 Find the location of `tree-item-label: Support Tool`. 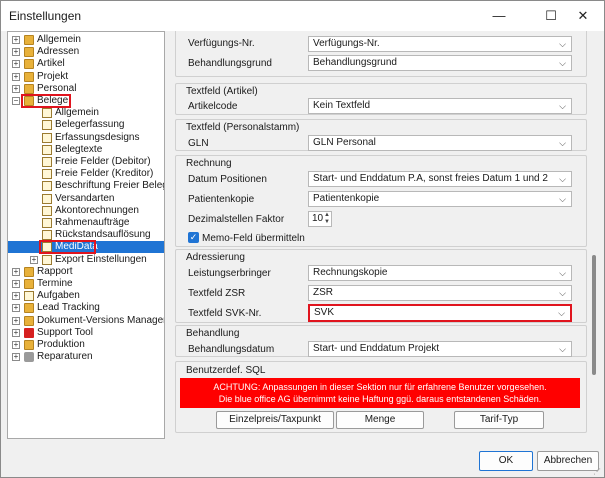

tree-item-label: Support Tool is located at coordinates (65, 332).